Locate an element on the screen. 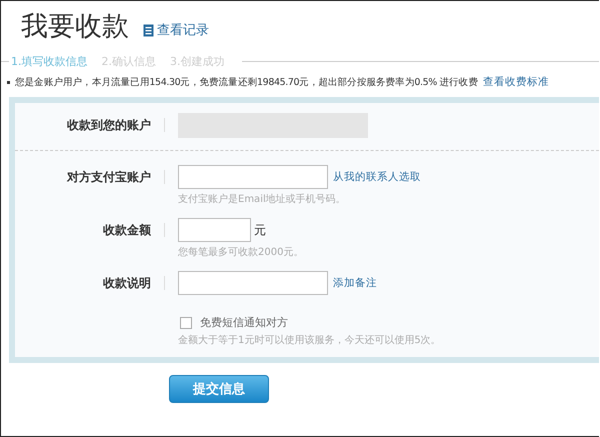  field-label: 收款金额 is located at coordinates (126, 230).